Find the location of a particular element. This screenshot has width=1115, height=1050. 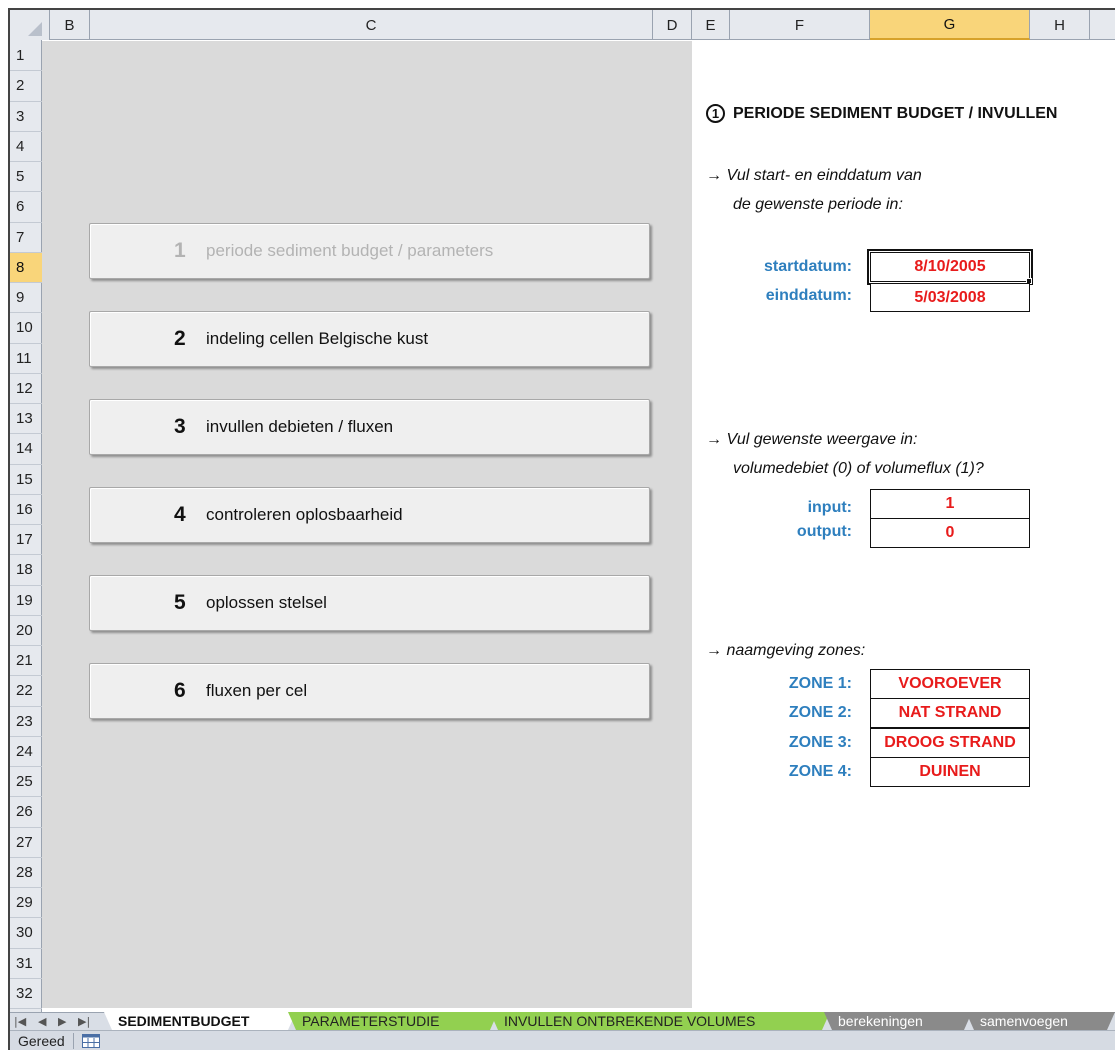

nav-button-controleren-oplosbaarheid: 4 controleren oplosbaarheid is located at coordinates (369, 515).